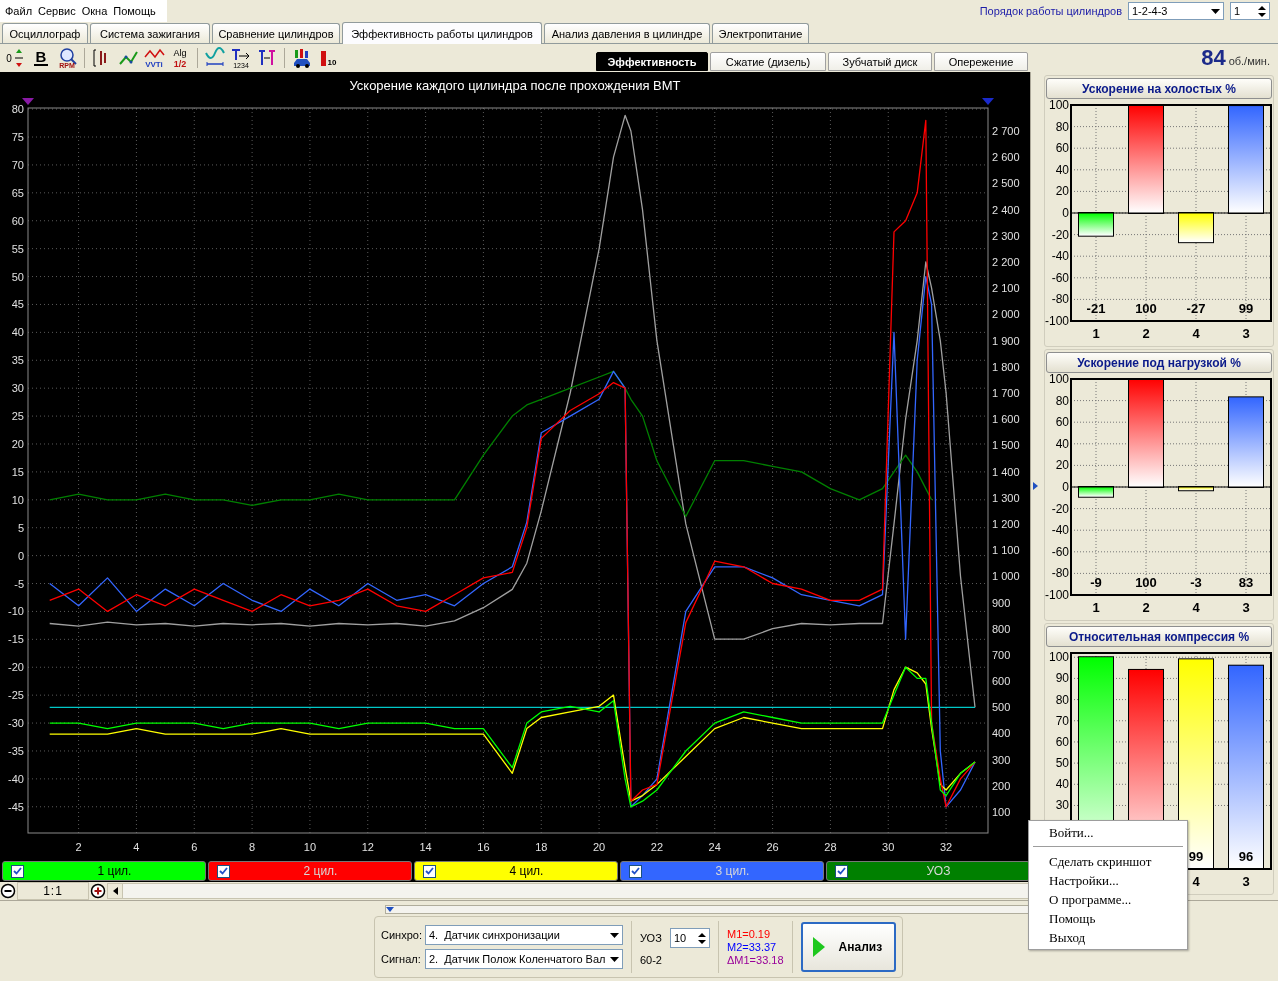 The width and height of the screenshot is (1278, 981). What do you see at coordinates (302, 58) in the screenshot?
I see `car-chart-icon` at bounding box center [302, 58].